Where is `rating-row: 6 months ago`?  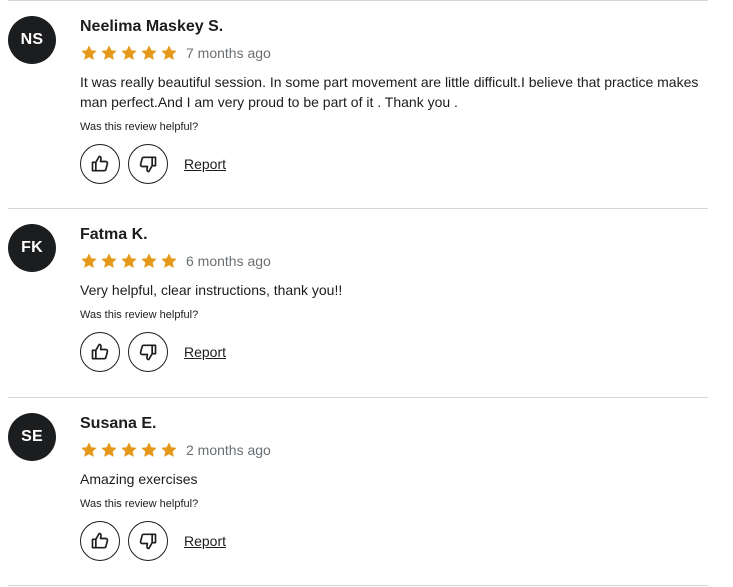
rating-row: 6 months ago is located at coordinates (175, 261).